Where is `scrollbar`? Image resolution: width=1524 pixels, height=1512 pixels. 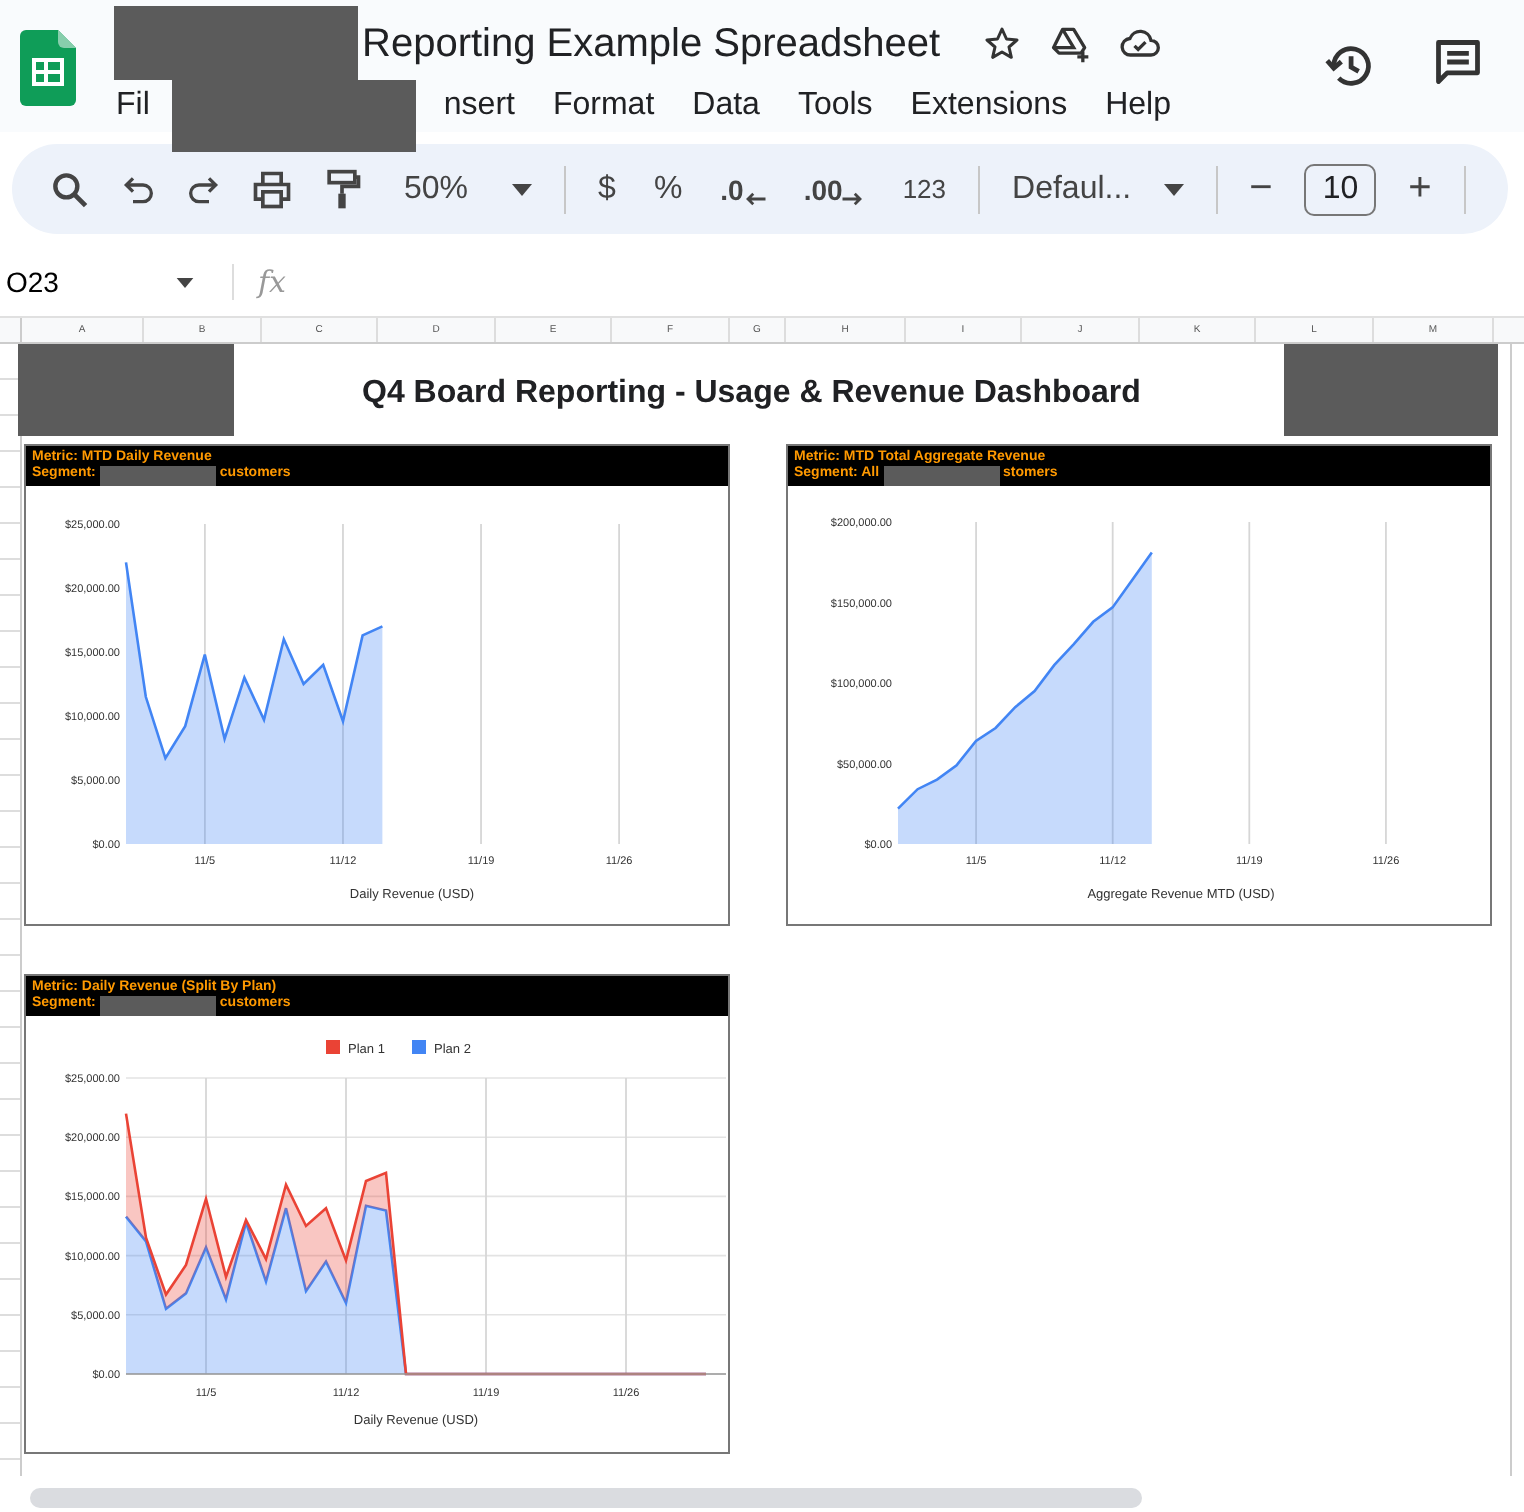
scrollbar is located at coordinates (586, 1498).